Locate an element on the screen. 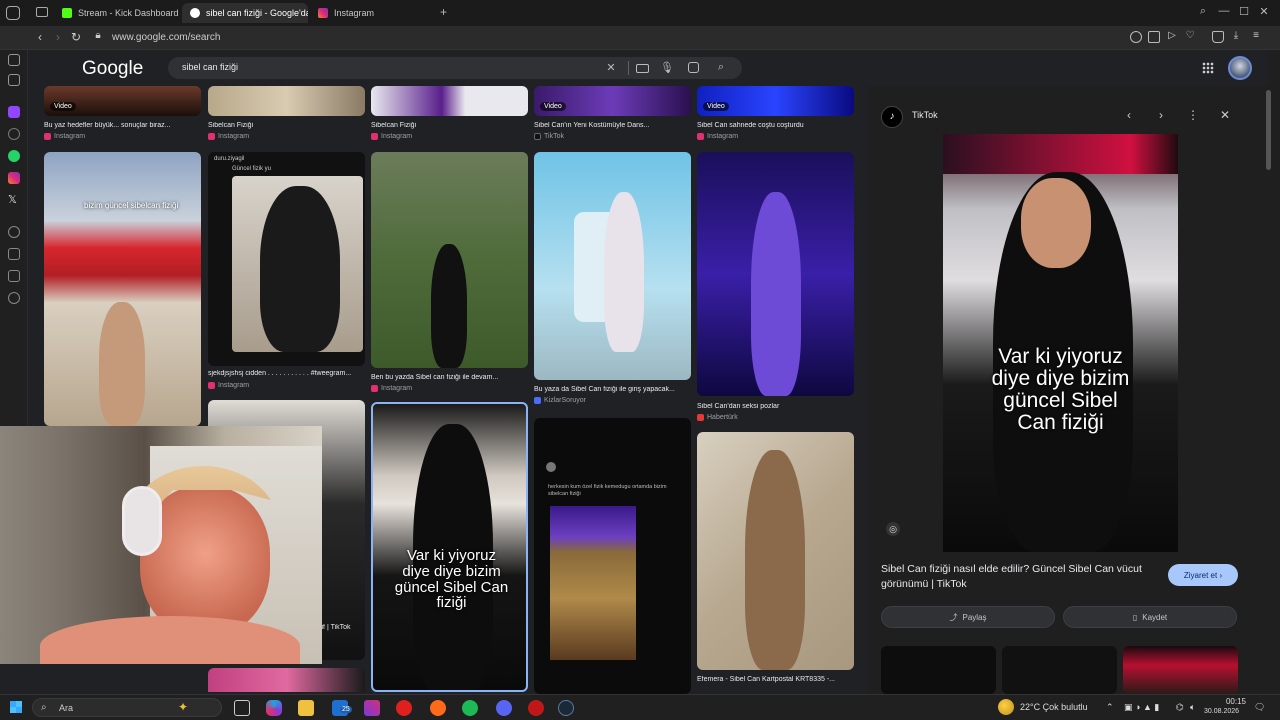  back-icon: ‹ is located at coordinates (40, 37).